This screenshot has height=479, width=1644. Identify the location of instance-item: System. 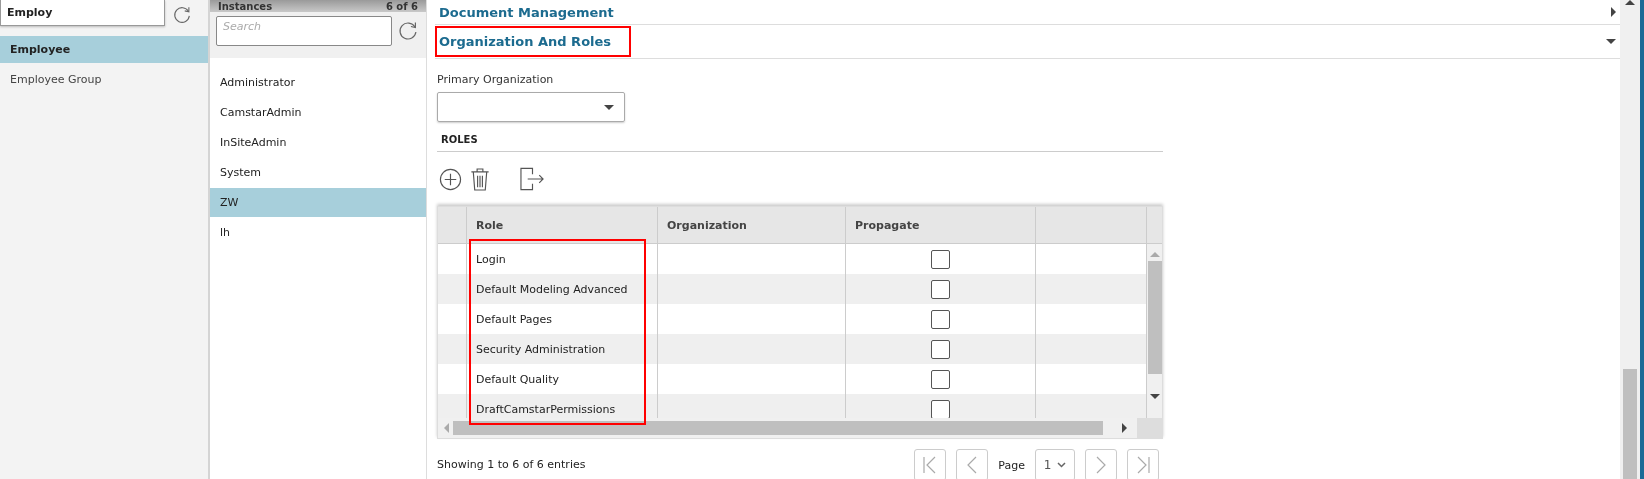
(318, 172).